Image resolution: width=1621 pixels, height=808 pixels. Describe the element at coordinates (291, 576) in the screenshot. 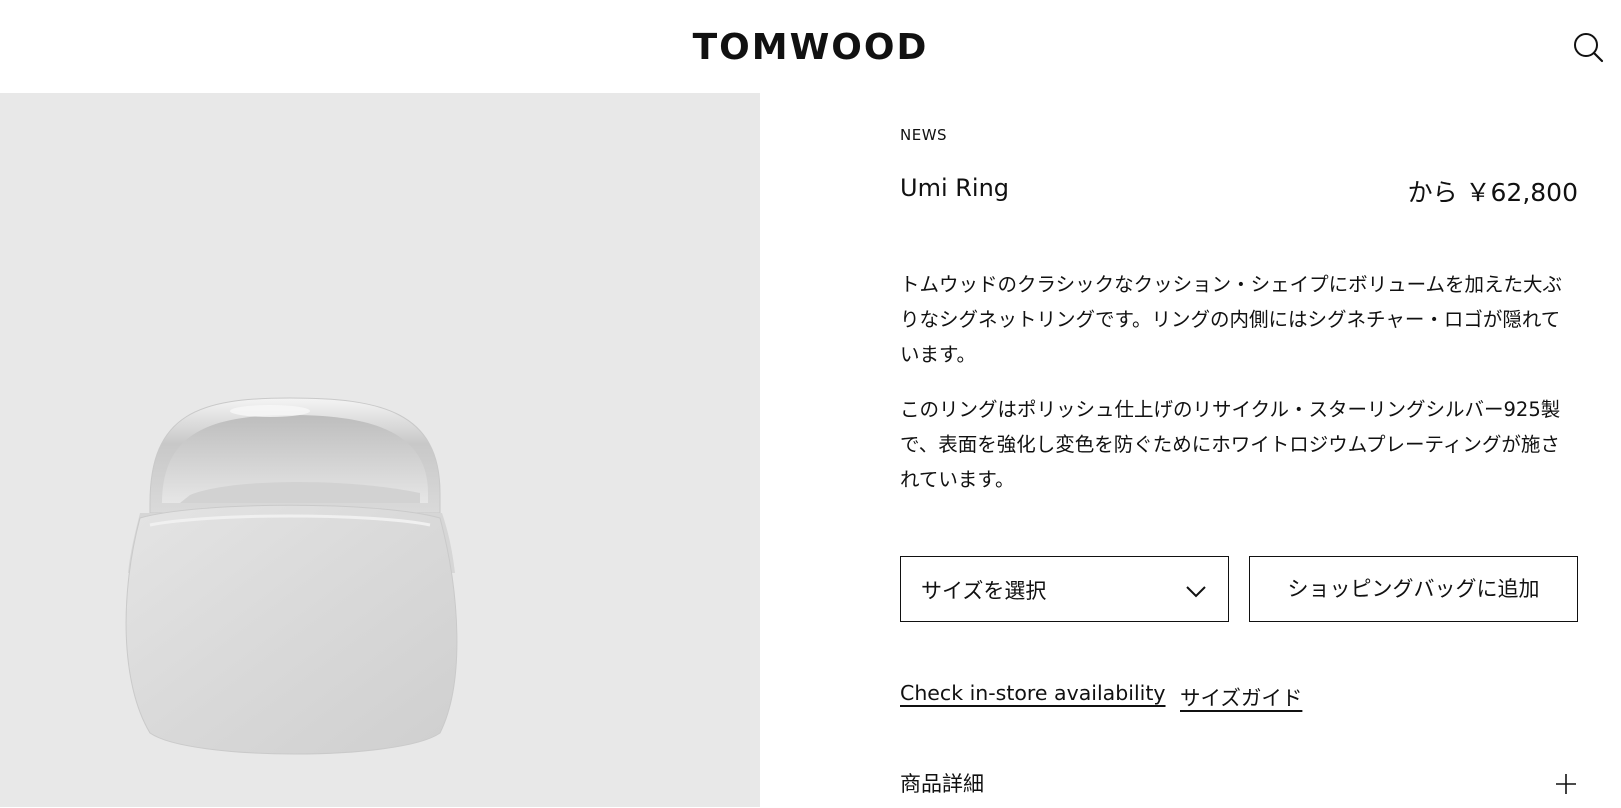

I see `ring-image` at that location.